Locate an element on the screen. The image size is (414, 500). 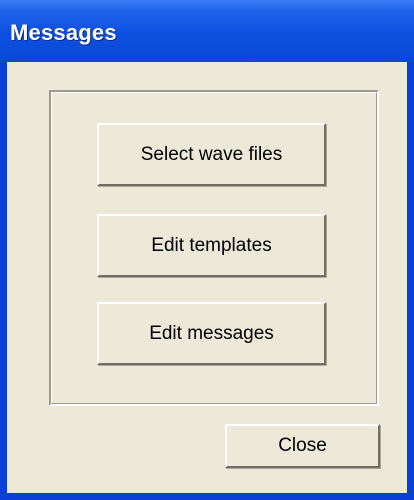
edit-messages-button: Edit messages is located at coordinates (211, 333).